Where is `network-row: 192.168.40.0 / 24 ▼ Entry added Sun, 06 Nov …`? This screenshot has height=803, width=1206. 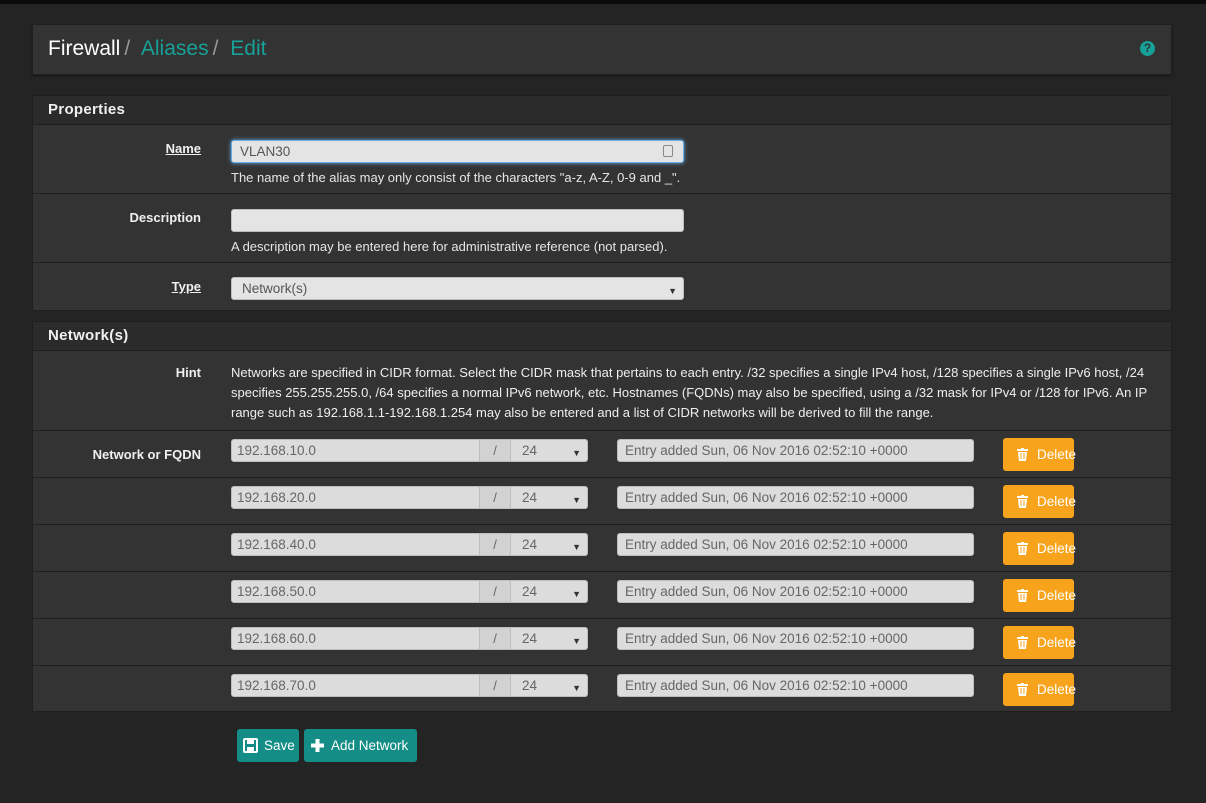
network-row: 192.168.40.0 / 24 ▼ Entry added Sun, 06 Nov … is located at coordinates (602, 548).